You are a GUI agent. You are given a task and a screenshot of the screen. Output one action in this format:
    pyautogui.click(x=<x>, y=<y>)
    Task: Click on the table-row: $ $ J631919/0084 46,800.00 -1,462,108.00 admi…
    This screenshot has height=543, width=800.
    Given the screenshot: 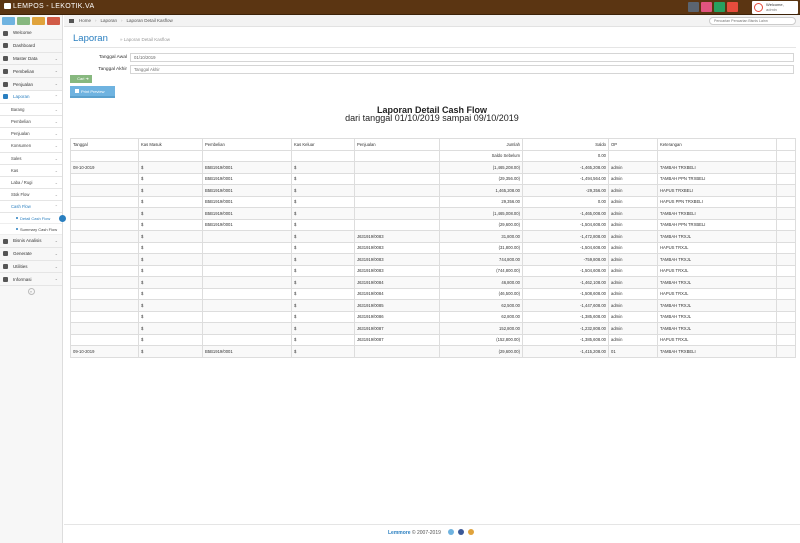 What is the action you would take?
    pyautogui.click(x=433, y=282)
    